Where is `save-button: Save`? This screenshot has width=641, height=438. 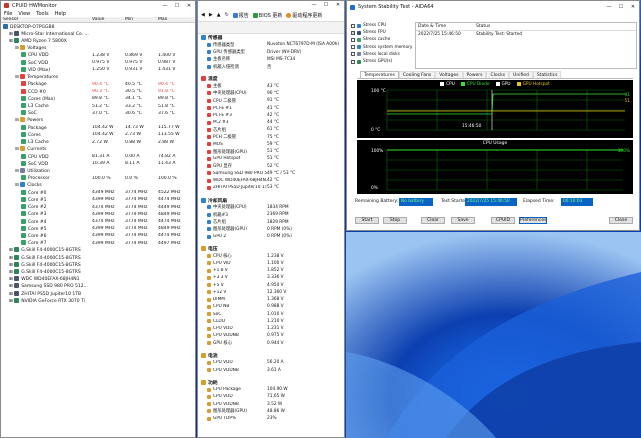 save-button: Save is located at coordinates (463, 220).